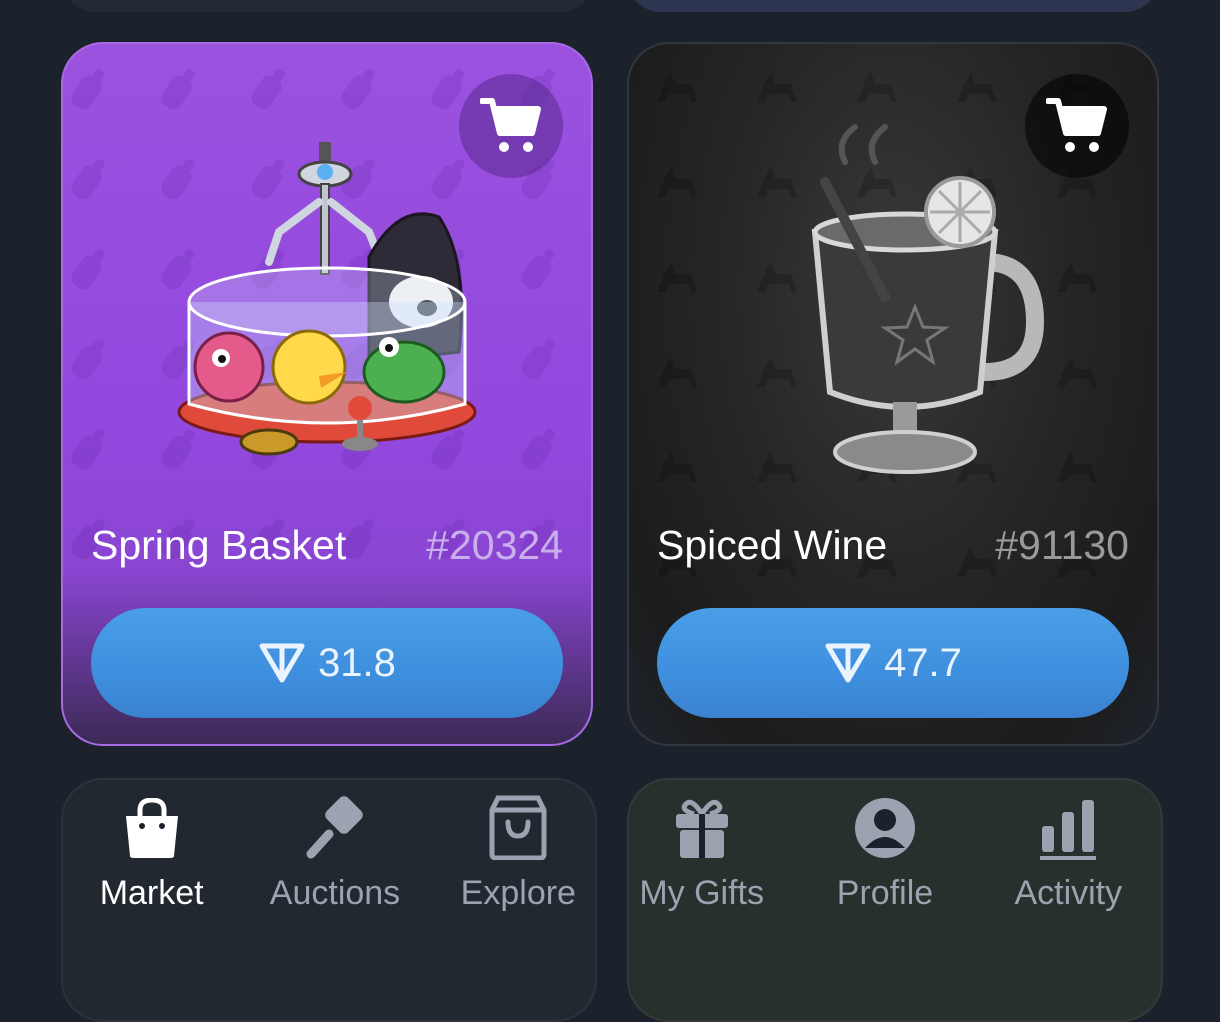 The width and height of the screenshot is (1220, 1022). I want to click on price-value: 47.7, so click(923, 662).